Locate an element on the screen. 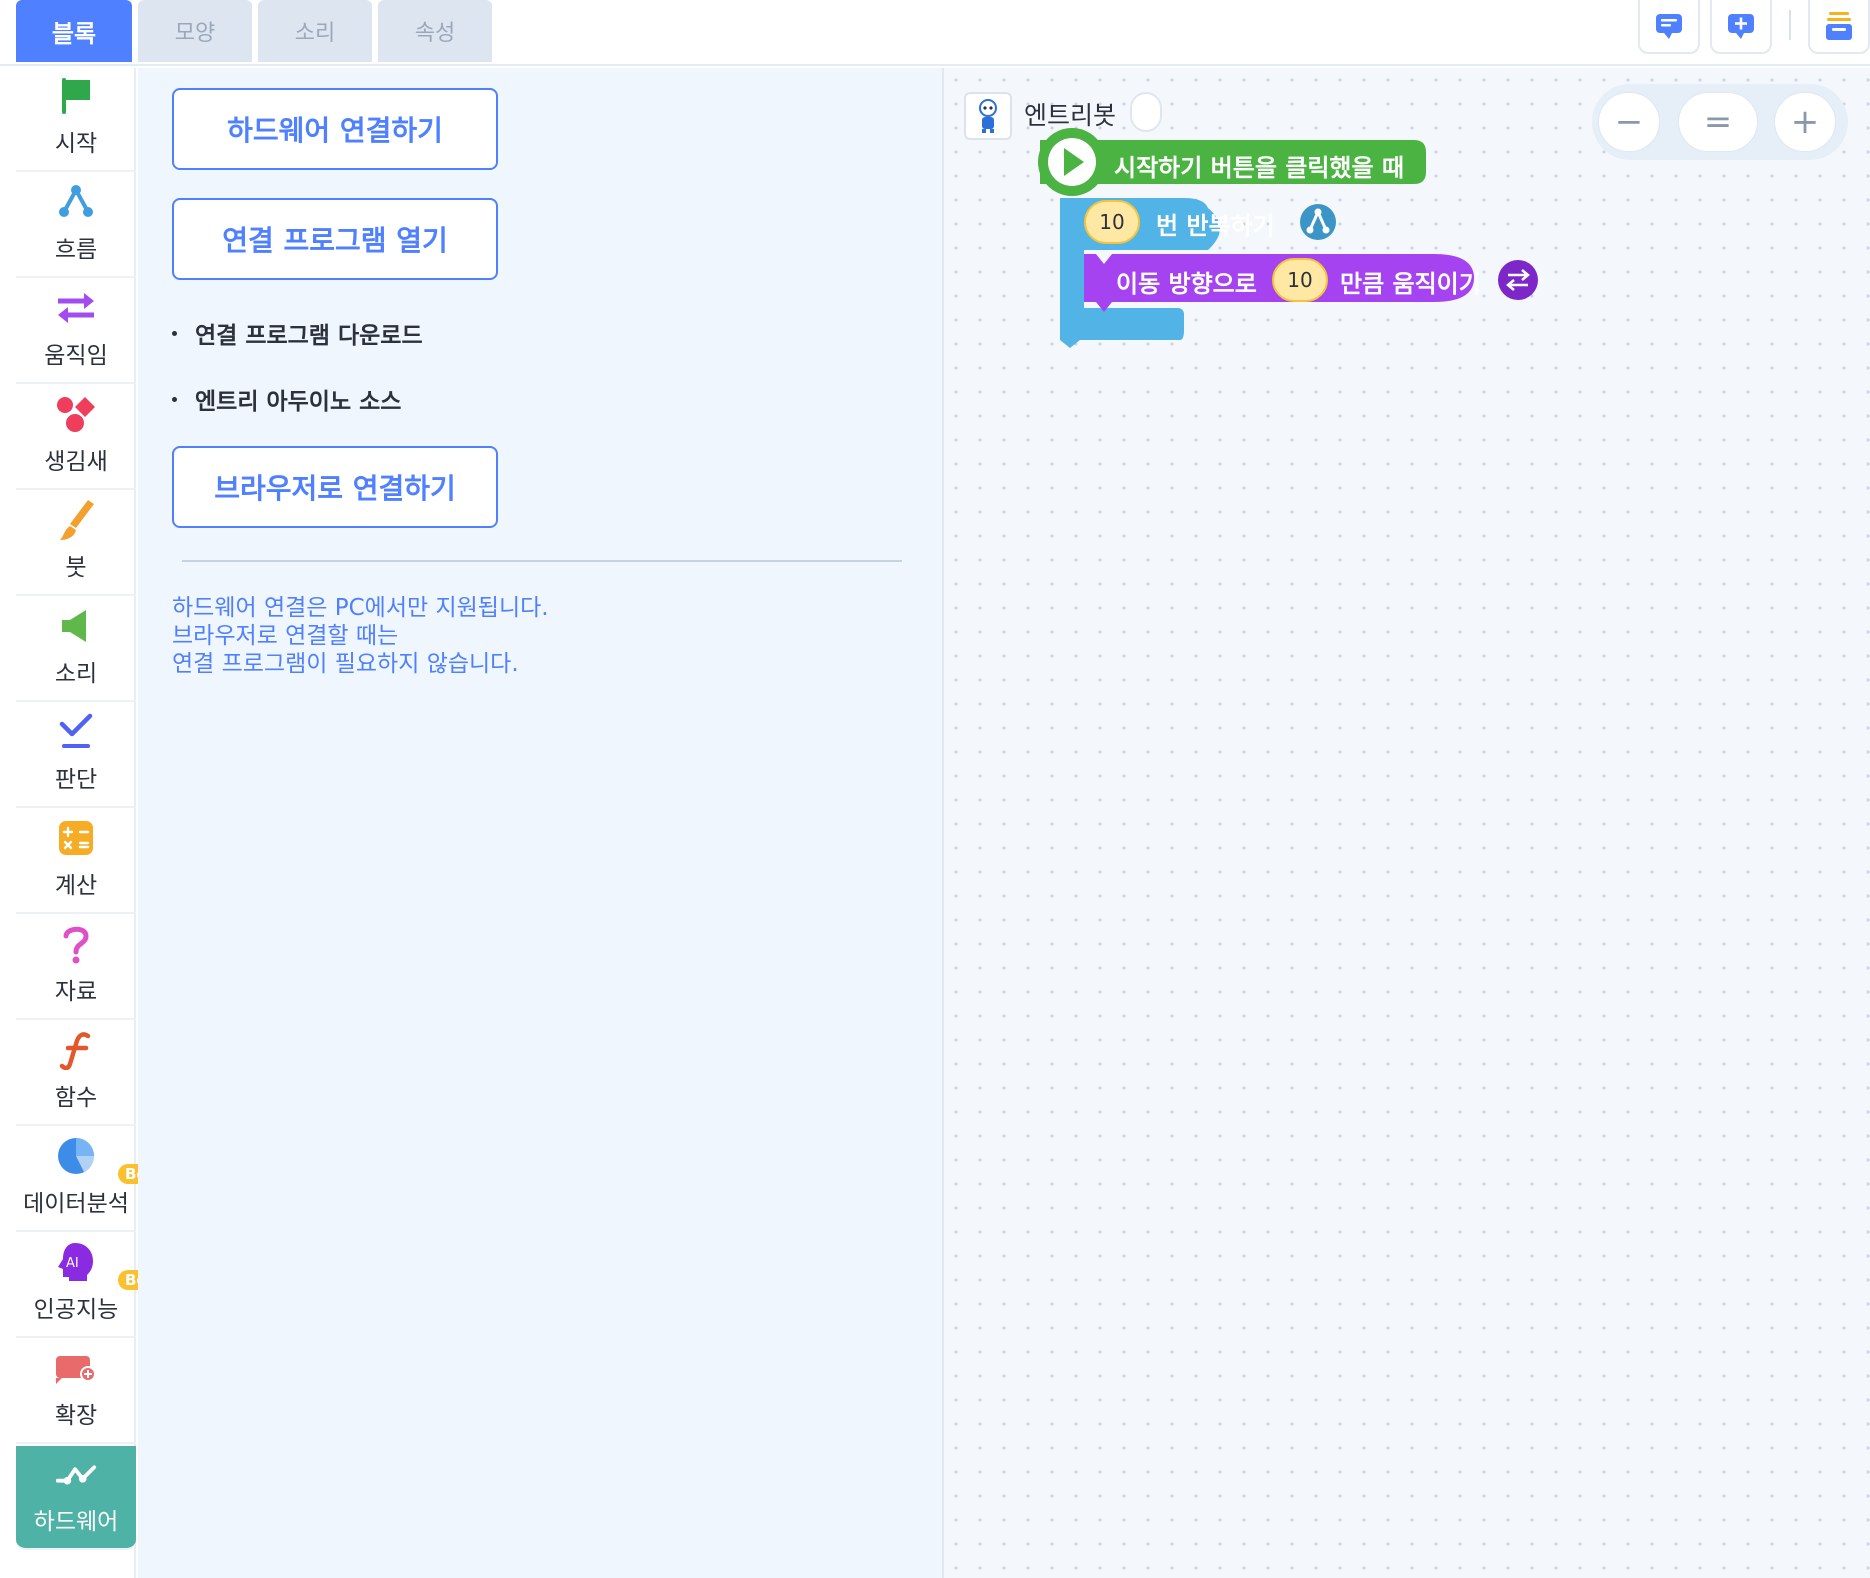  comment-list-icon is located at coordinates (1669, 26).